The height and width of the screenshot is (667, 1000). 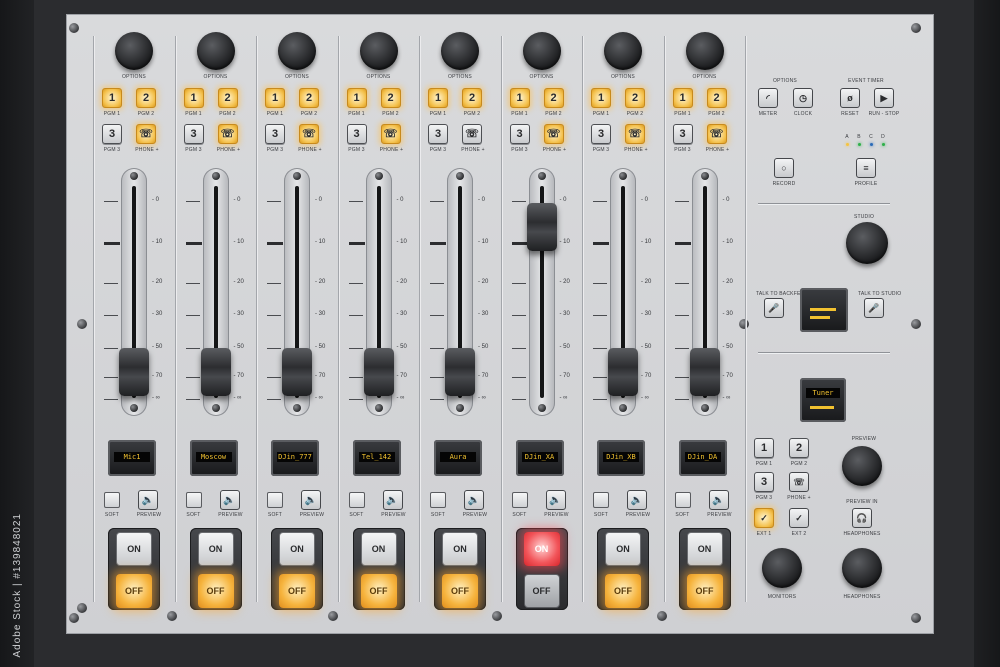 I want to click on talk-backfeeds-button: 🎤, so click(x=774, y=308).